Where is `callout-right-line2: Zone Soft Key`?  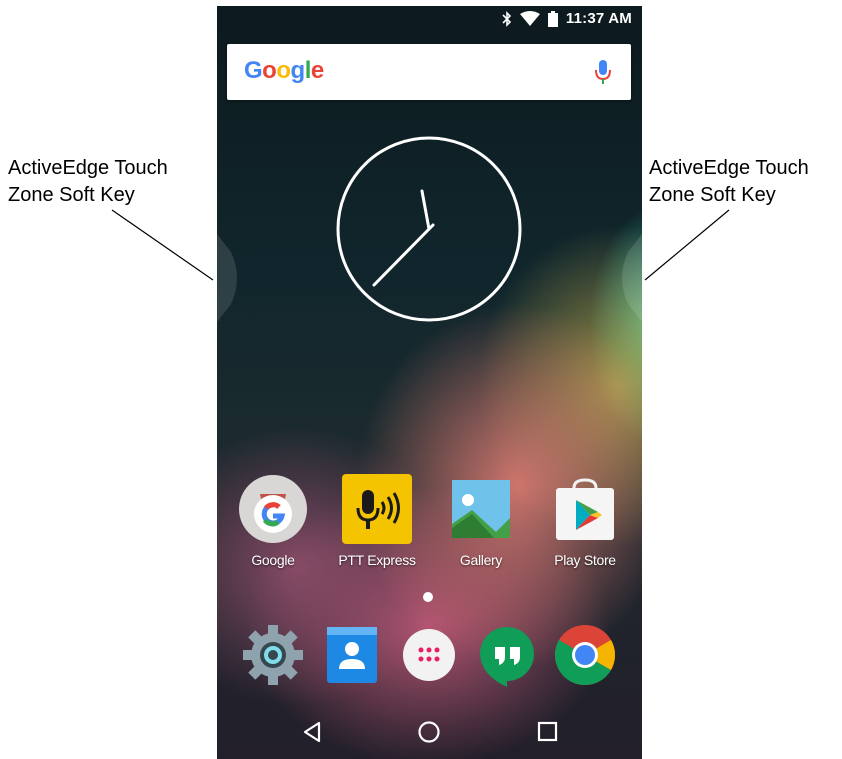
callout-right-line2: Zone Soft Key is located at coordinates (712, 195).